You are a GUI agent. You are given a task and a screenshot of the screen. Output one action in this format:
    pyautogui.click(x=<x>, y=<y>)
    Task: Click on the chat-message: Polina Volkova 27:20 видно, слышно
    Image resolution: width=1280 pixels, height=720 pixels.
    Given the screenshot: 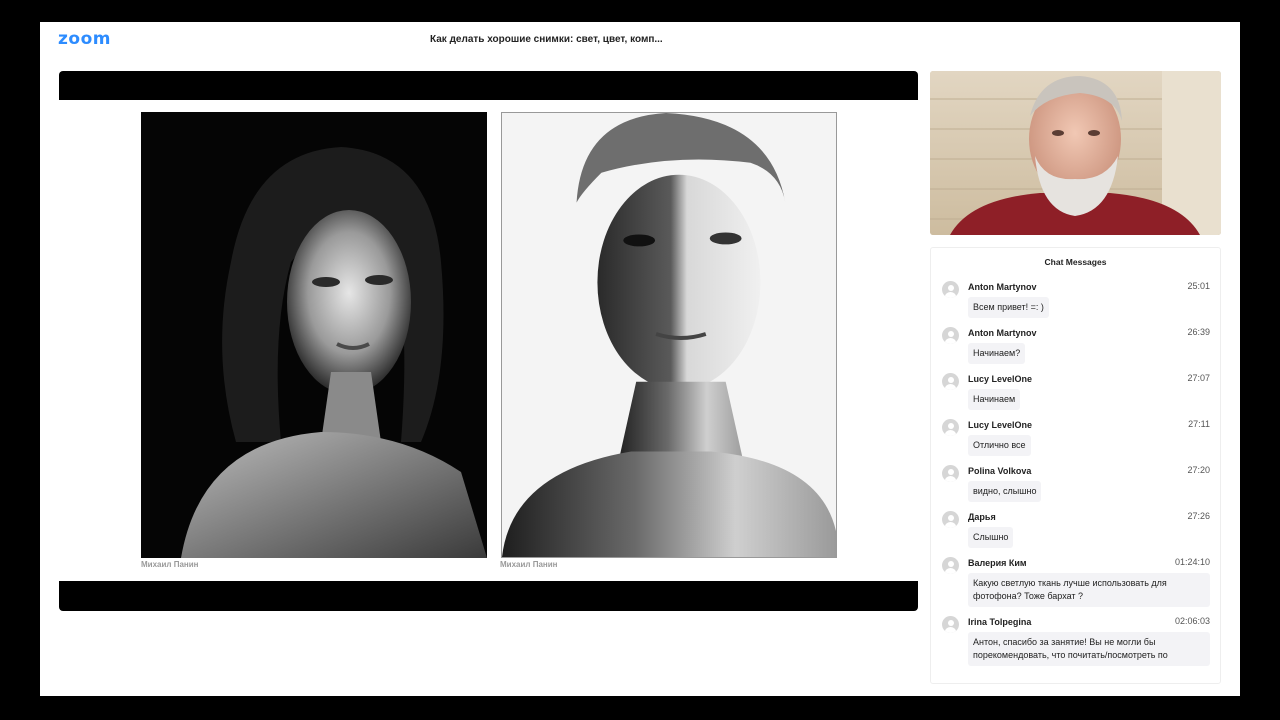 What is the action you would take?
    pyautogui.click(x=1075, y=482)
    